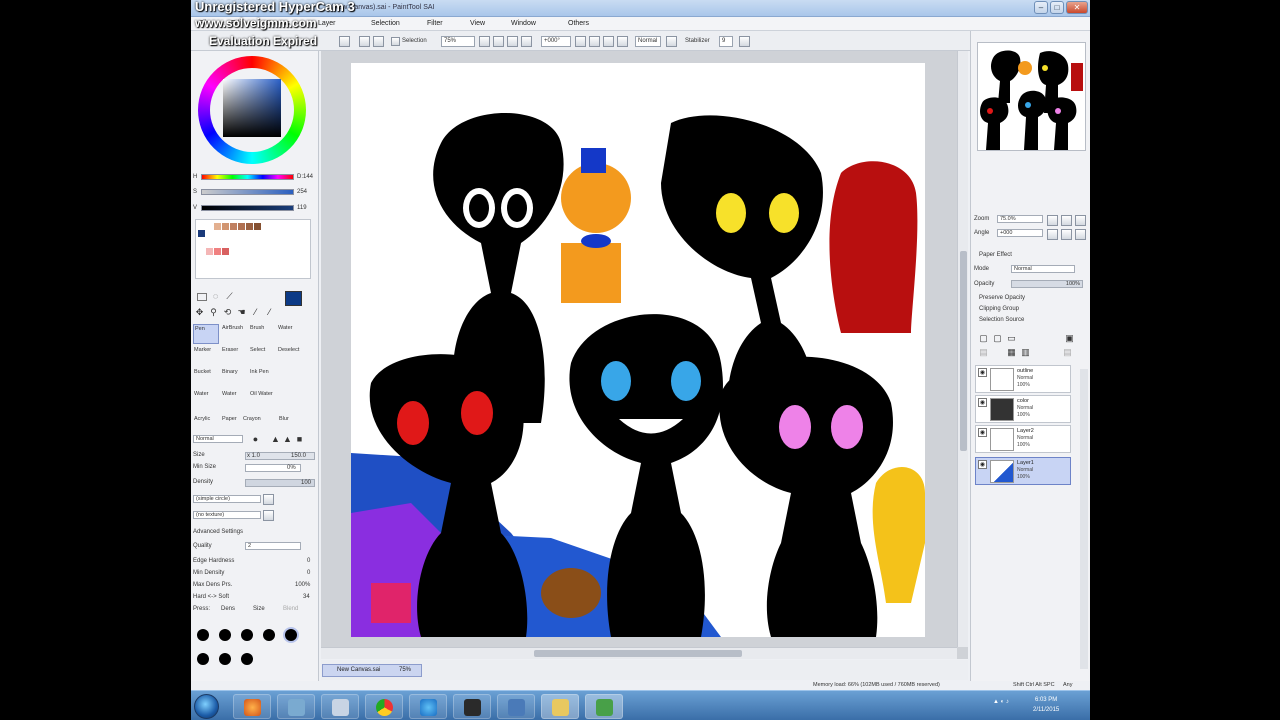 This screenshot has height=720, width=1280. I want to click on document-tab: New Canvas.sai 75%, so click(372, 670).